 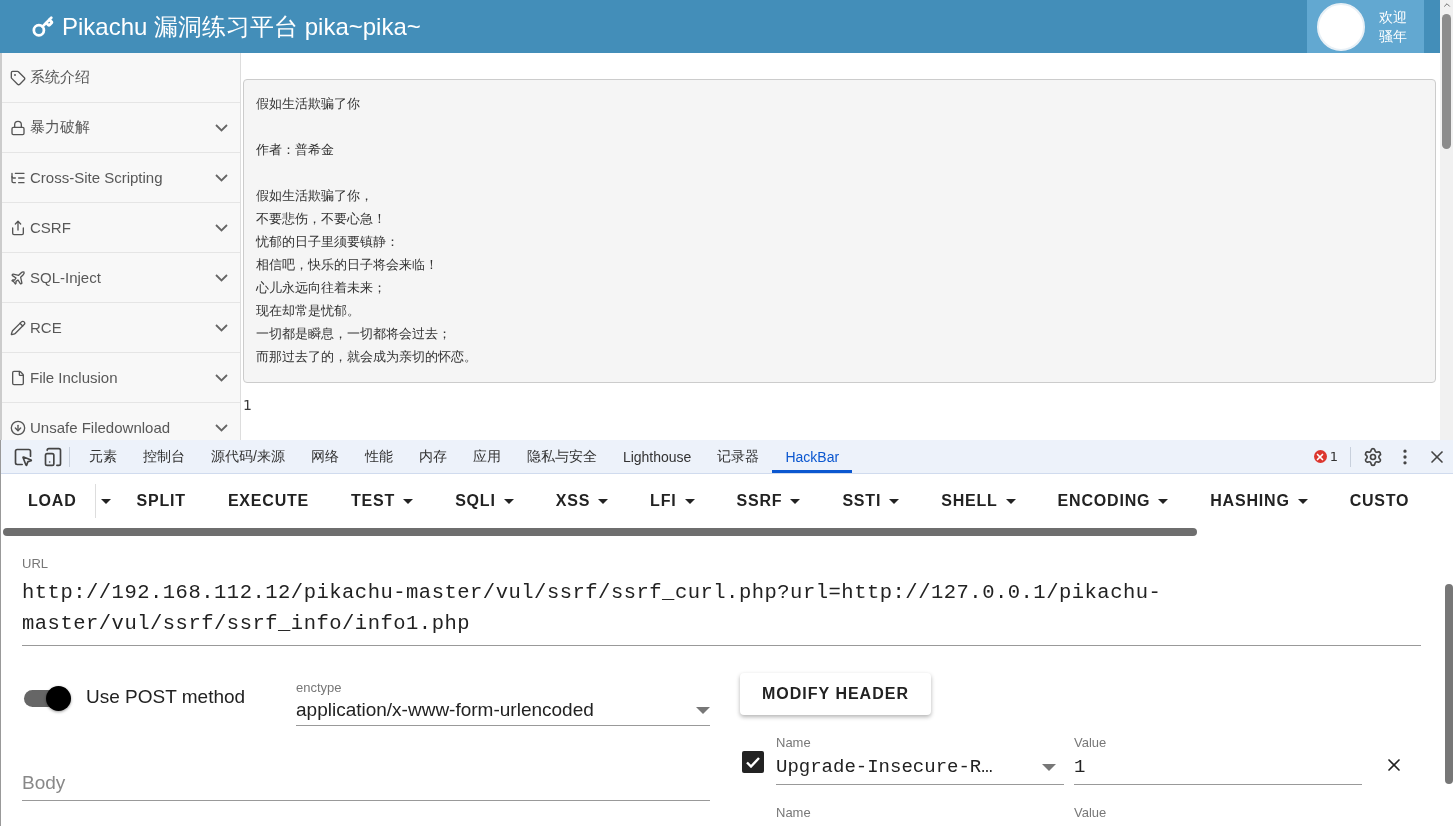 What do you see at coordinates (315, 196) in the screenshot?
I see `poem-line: 假如生活欺骗了你，` at bounding box center [315, 196].